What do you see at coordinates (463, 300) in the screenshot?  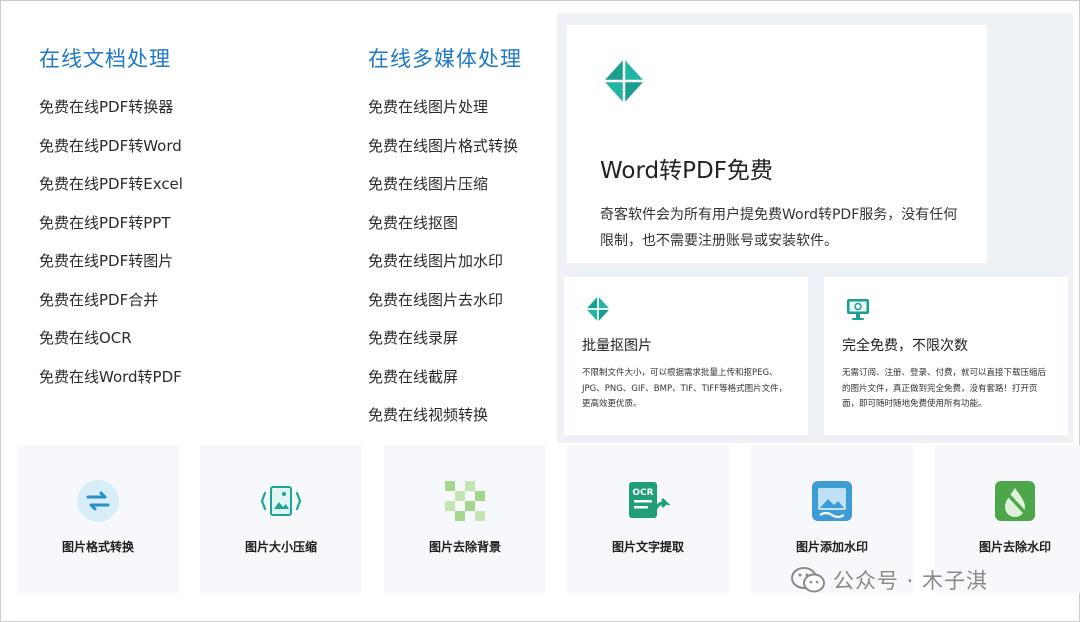 I see `media-menu-item: 免费在线图片去水印` at bounding box center [463, 300].